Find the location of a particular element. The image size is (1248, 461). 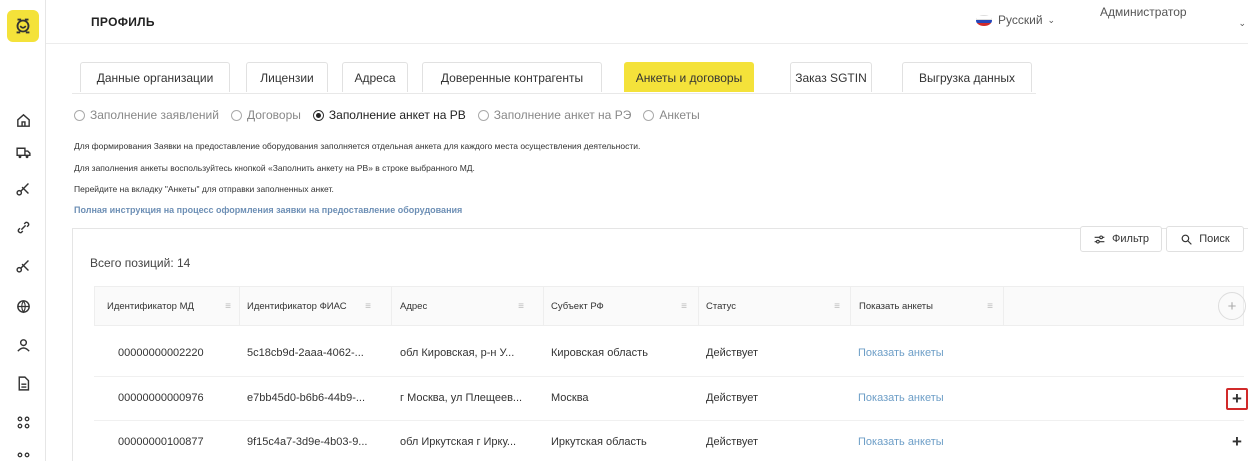

user-name: Администратор is located at coordinates (1143, 12).